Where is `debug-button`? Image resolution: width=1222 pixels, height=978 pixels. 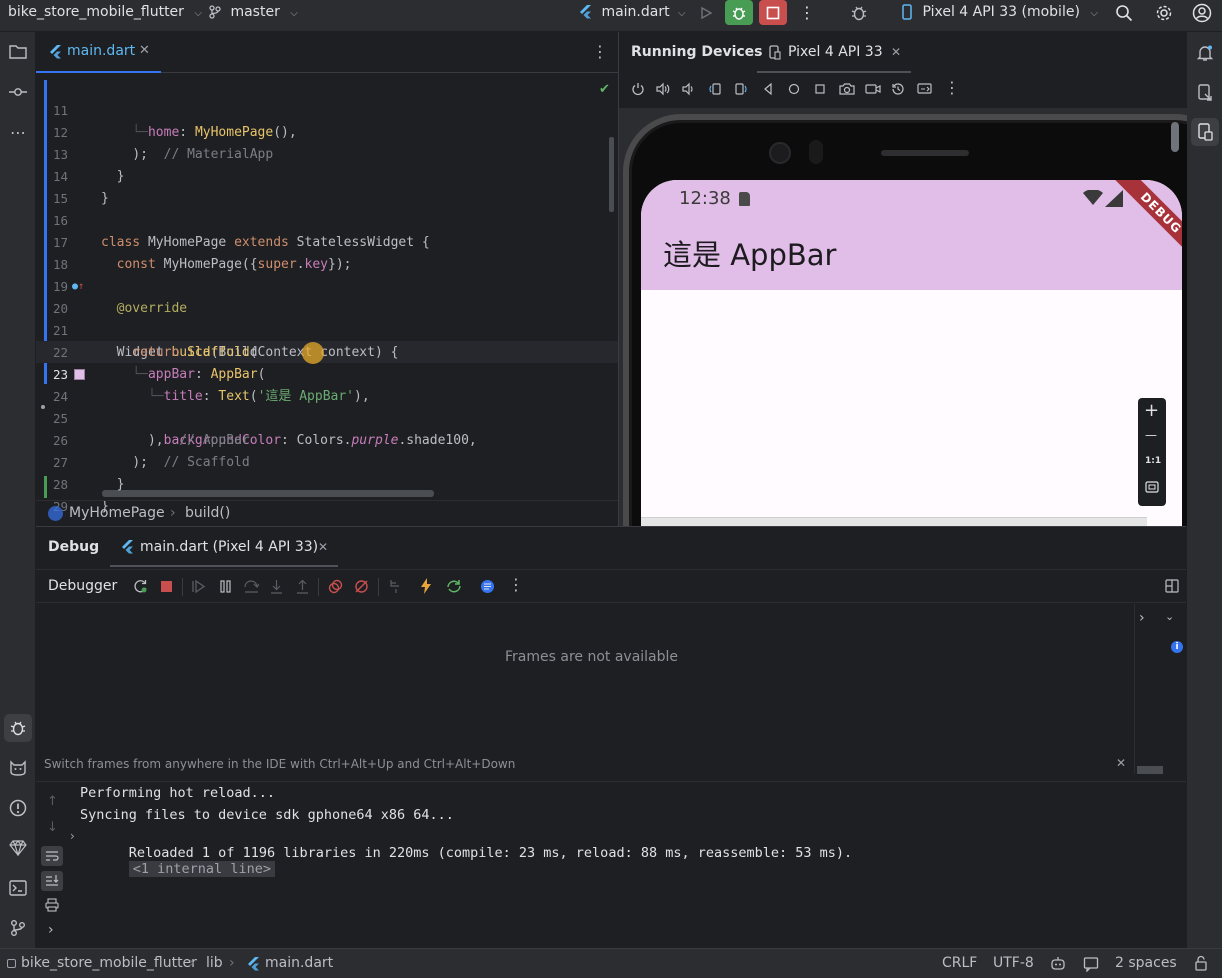
debug-button is located at coordinates (739, 12).